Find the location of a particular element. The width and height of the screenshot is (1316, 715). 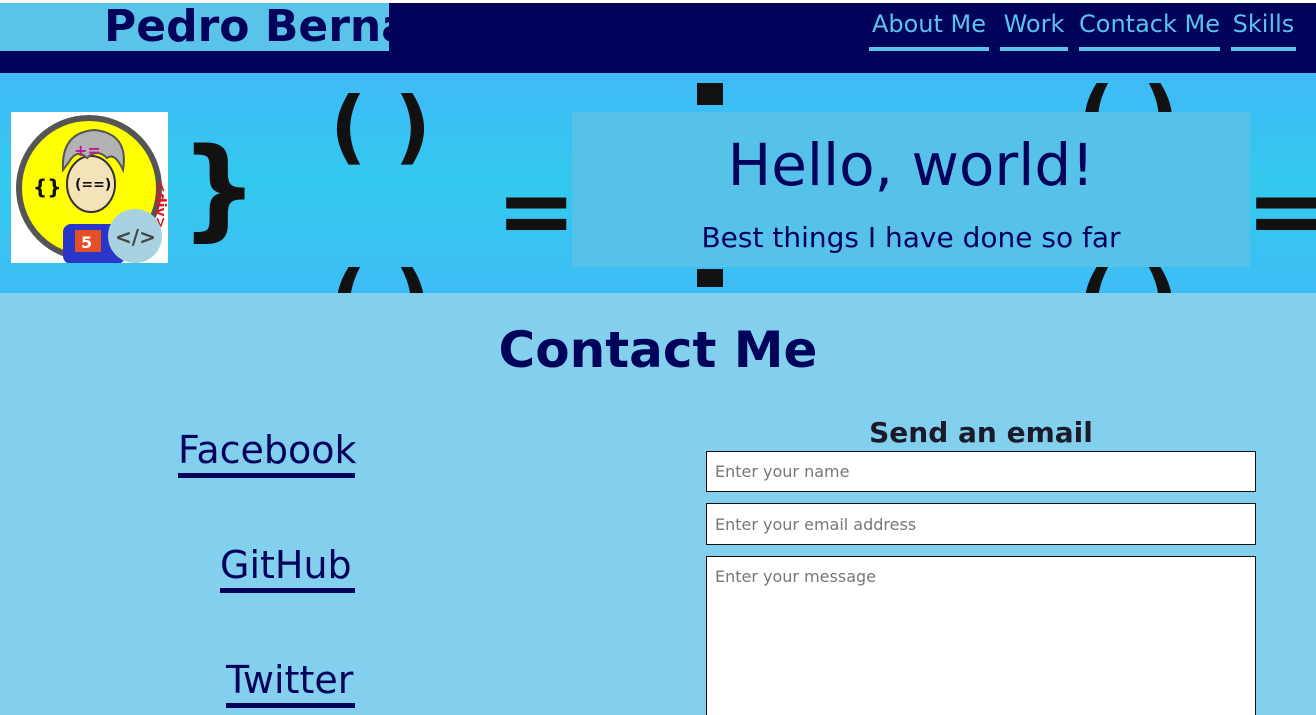

avatar-sticker-text: += is located at coordinates (87, 150).